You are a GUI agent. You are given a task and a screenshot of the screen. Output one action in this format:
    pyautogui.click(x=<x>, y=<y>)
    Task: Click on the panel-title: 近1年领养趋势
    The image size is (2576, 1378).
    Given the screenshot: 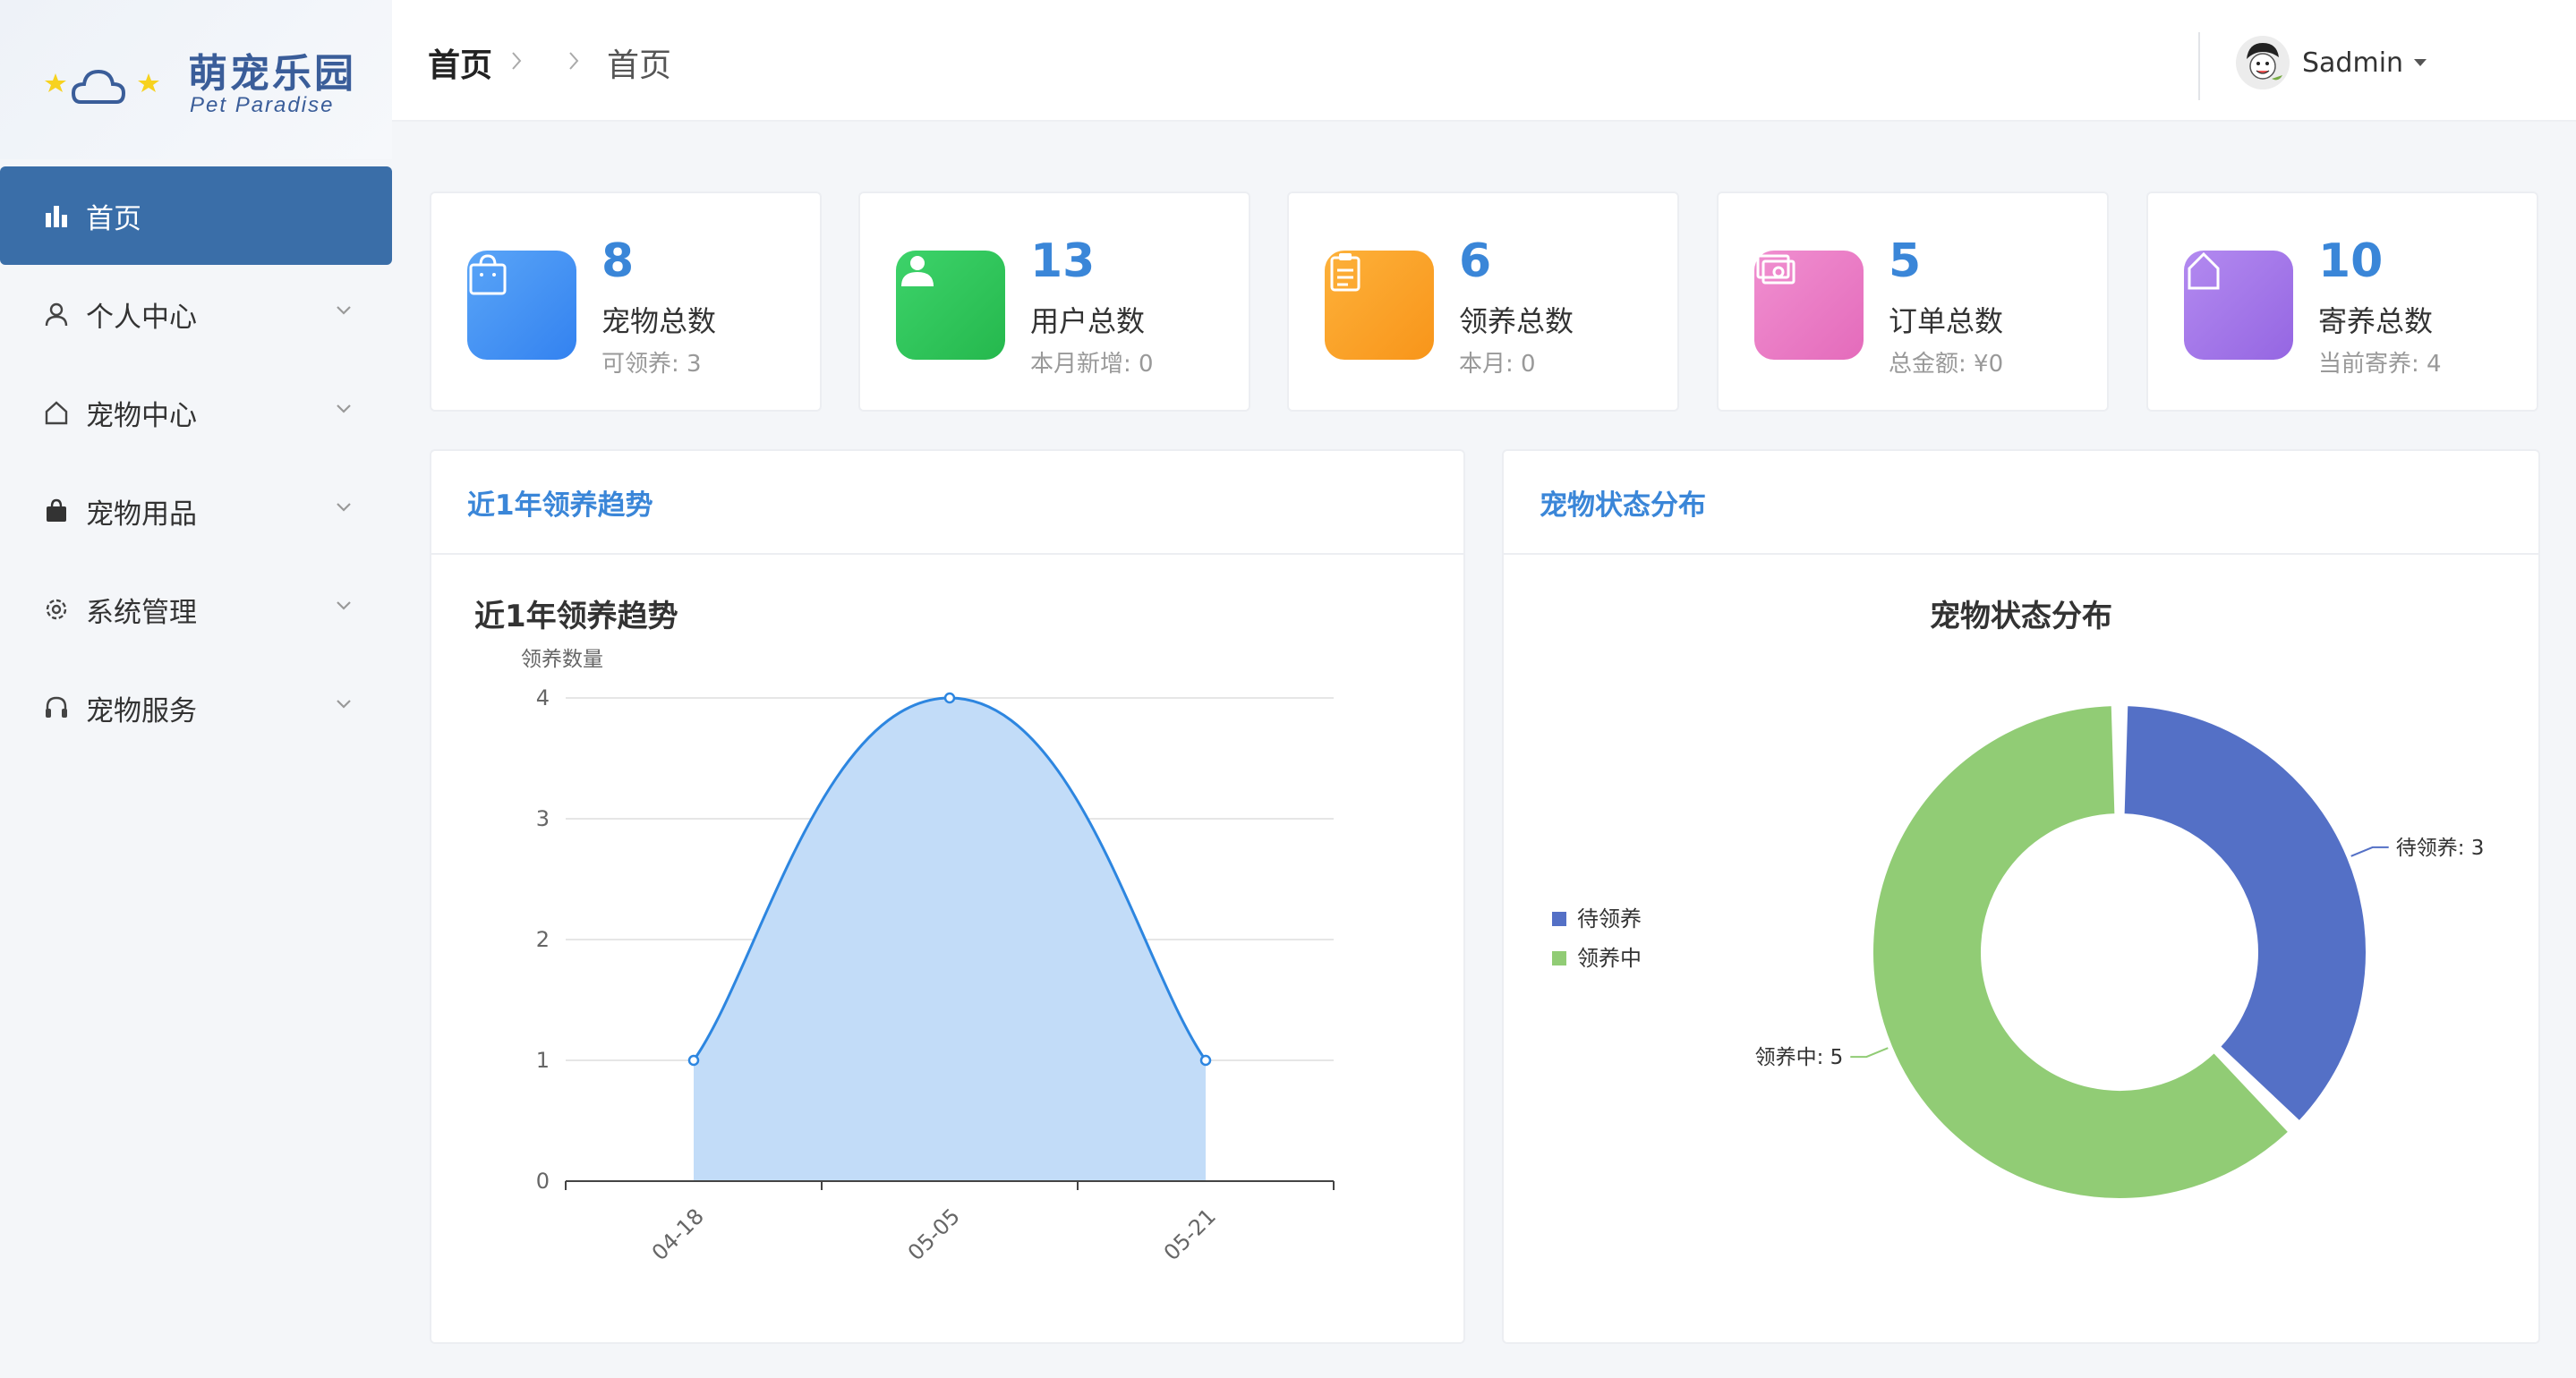 What is the action you would take?
    pyautogui.click(x=947, y=503)
    